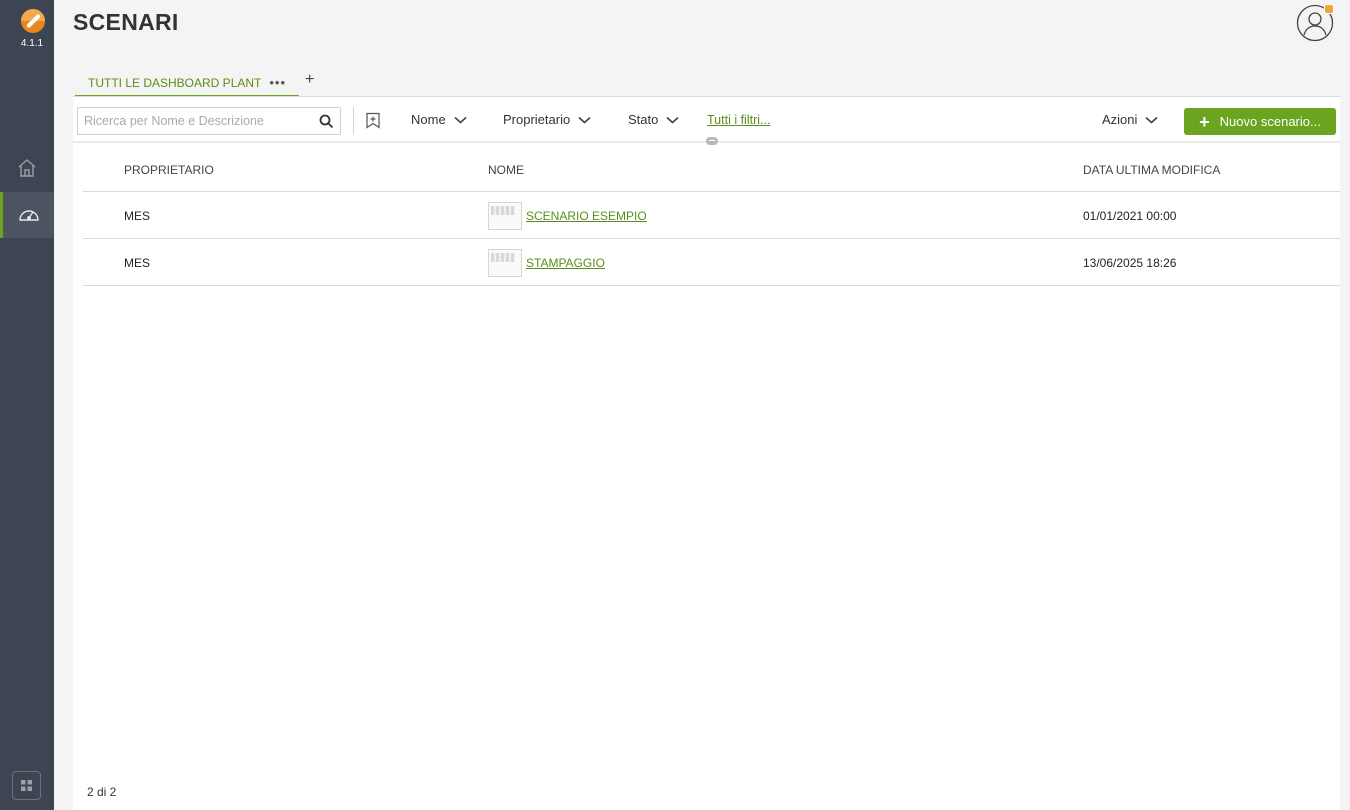 The image size is (1350, 810). I want to click on user-avatar, so click(1315, 23).